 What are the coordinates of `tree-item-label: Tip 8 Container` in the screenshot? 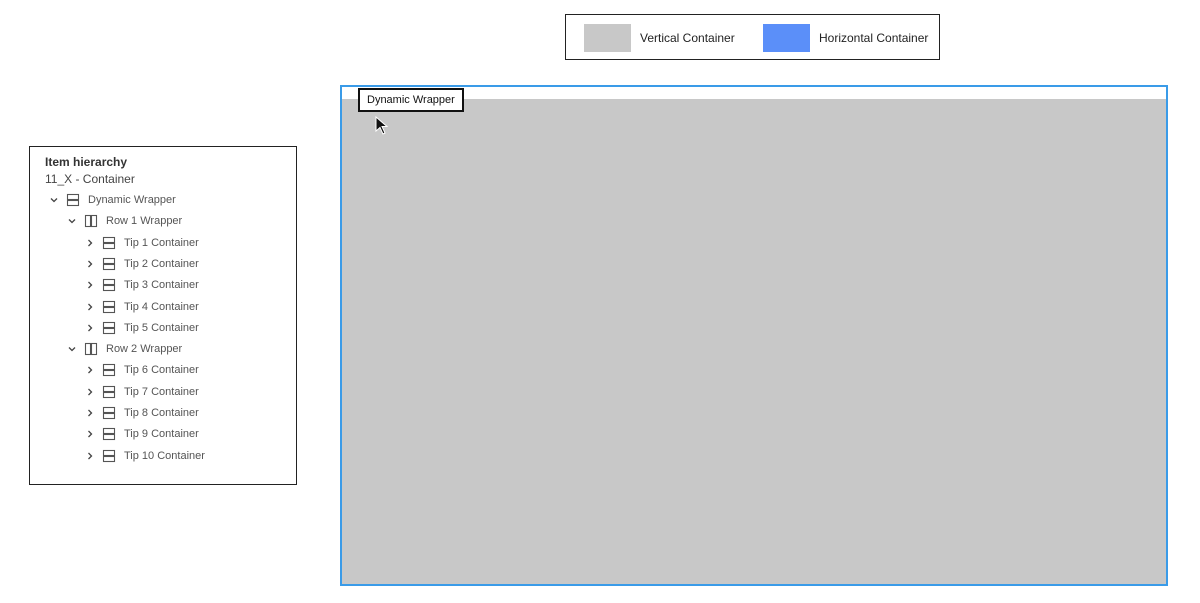 It's located at (161, 413).